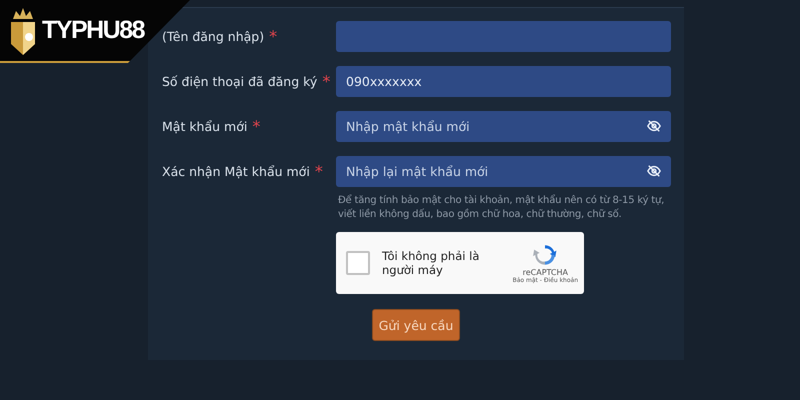 Image resolution: width=800 pixels, height=400 pixels. Describe the element at coordinates (503, 126) in the screenshot. I see `input-field: Nhập mật khẩu mới` at that location.